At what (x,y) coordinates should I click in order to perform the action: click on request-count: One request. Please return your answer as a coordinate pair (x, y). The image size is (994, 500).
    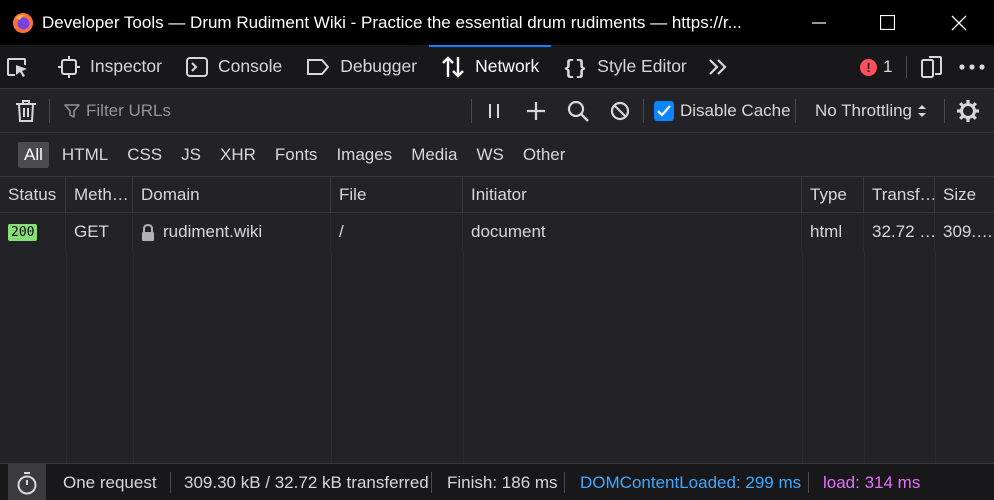
    Looking at the image, I should click on (110, 482).